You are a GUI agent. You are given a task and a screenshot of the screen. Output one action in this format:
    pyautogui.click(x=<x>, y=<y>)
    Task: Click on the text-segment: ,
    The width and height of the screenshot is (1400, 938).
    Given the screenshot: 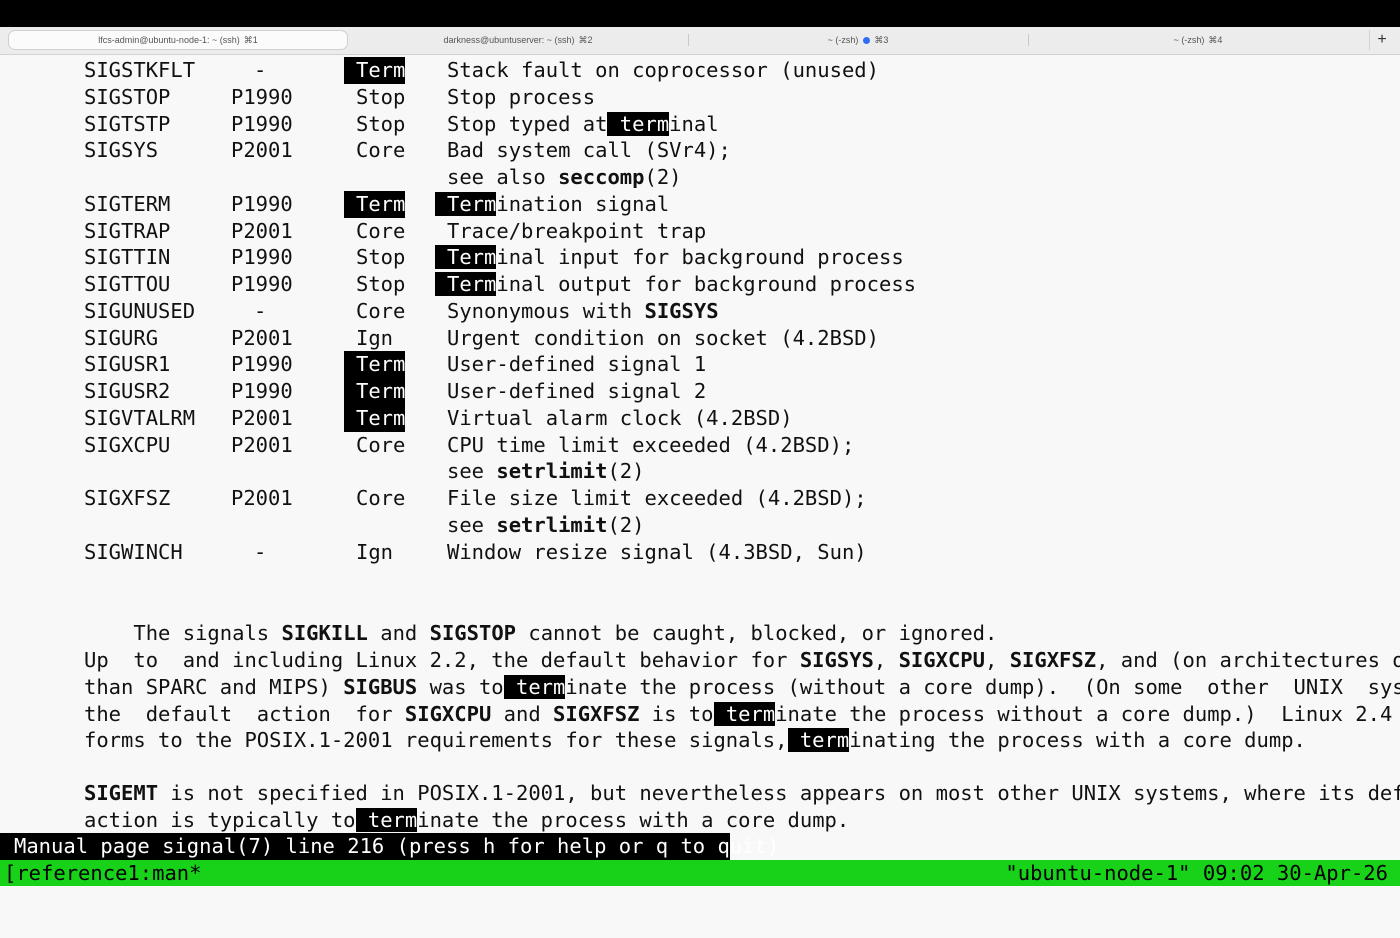 What is the action you would take?
    pyautogui.click(x=886, y=660)
    